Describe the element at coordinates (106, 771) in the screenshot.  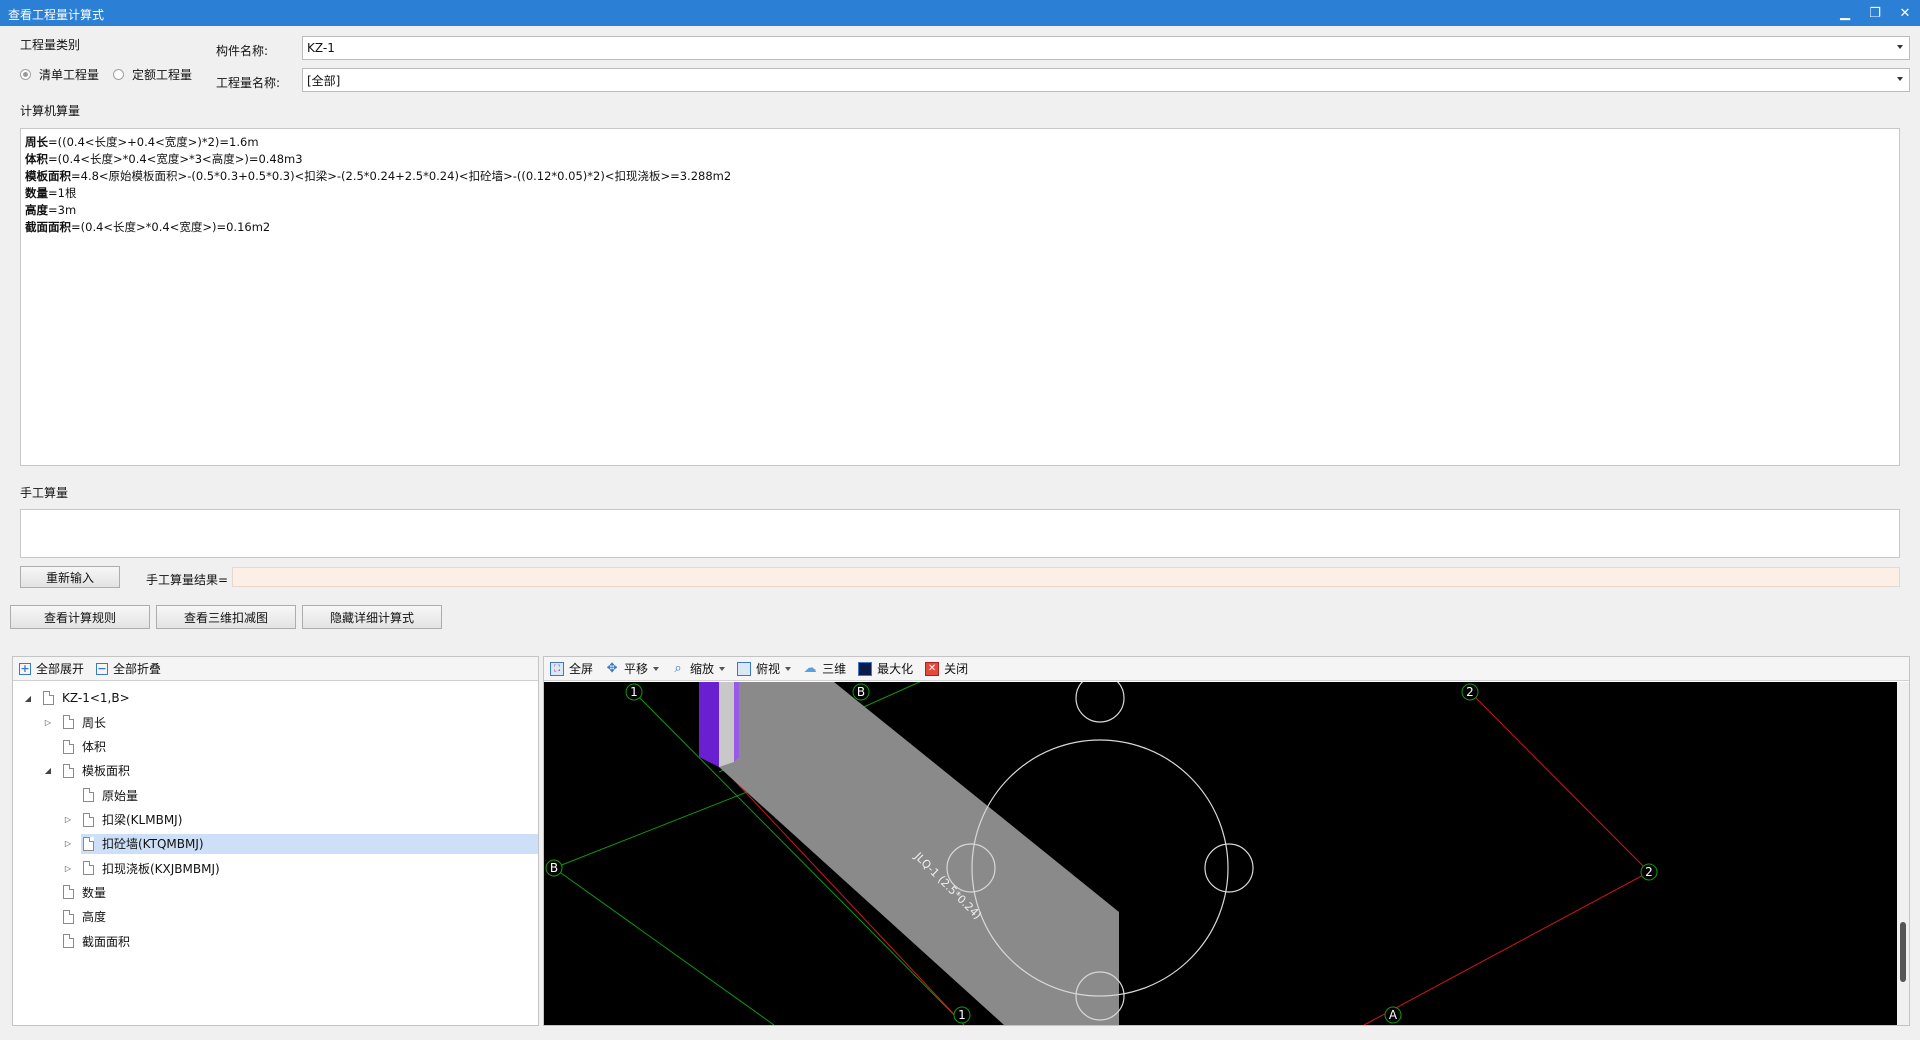
I see `tree-node-label: 模板面积` at that location.